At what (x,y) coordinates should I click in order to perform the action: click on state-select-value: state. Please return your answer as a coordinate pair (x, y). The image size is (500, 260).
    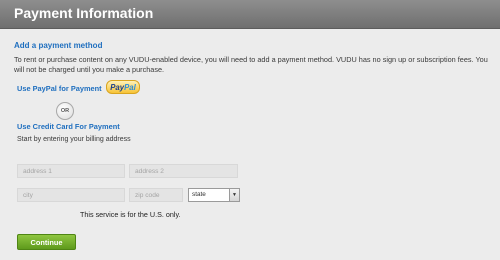
    Looking at the image, I should click on (199, 194).